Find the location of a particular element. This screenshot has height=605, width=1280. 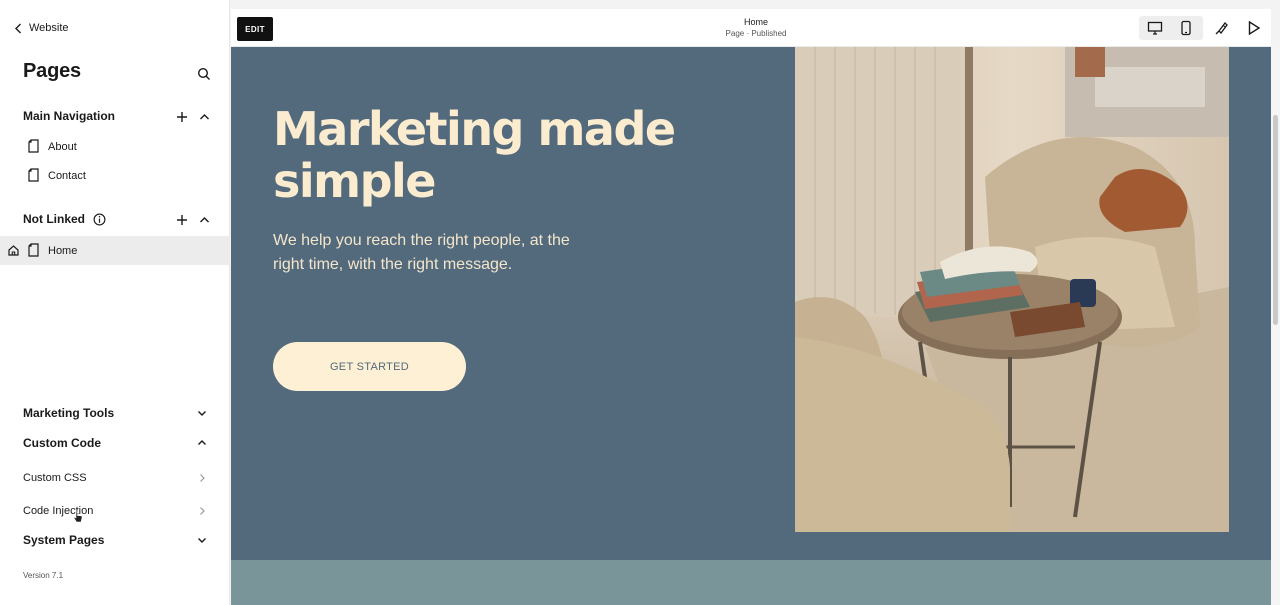

page-title: Pages is located at coordinates (52, 71).